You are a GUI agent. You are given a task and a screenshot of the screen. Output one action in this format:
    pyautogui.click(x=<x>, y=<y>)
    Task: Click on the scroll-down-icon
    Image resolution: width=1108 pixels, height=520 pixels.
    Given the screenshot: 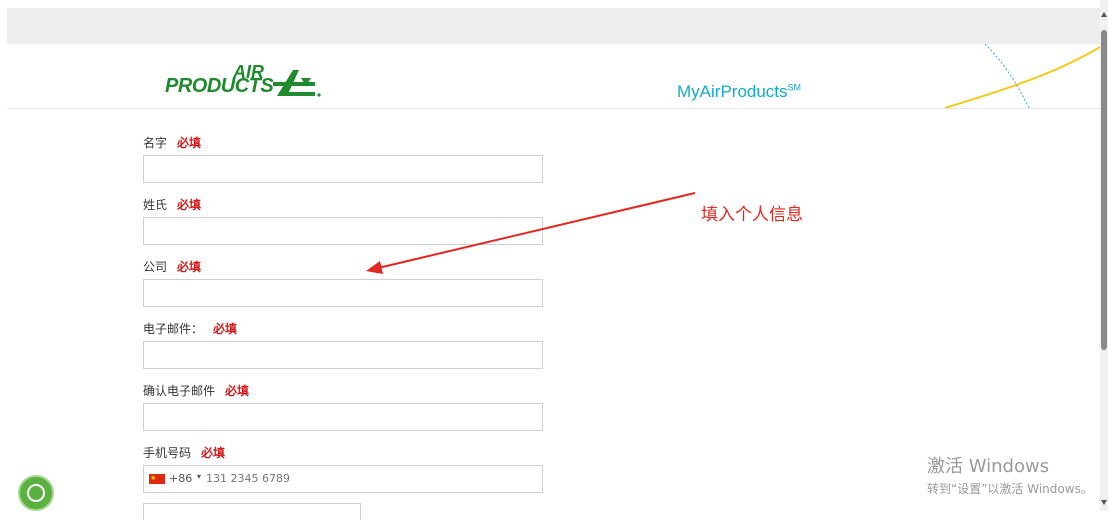 What is the action you would take?
    pyautogui.click(x=1104, y=502)
    